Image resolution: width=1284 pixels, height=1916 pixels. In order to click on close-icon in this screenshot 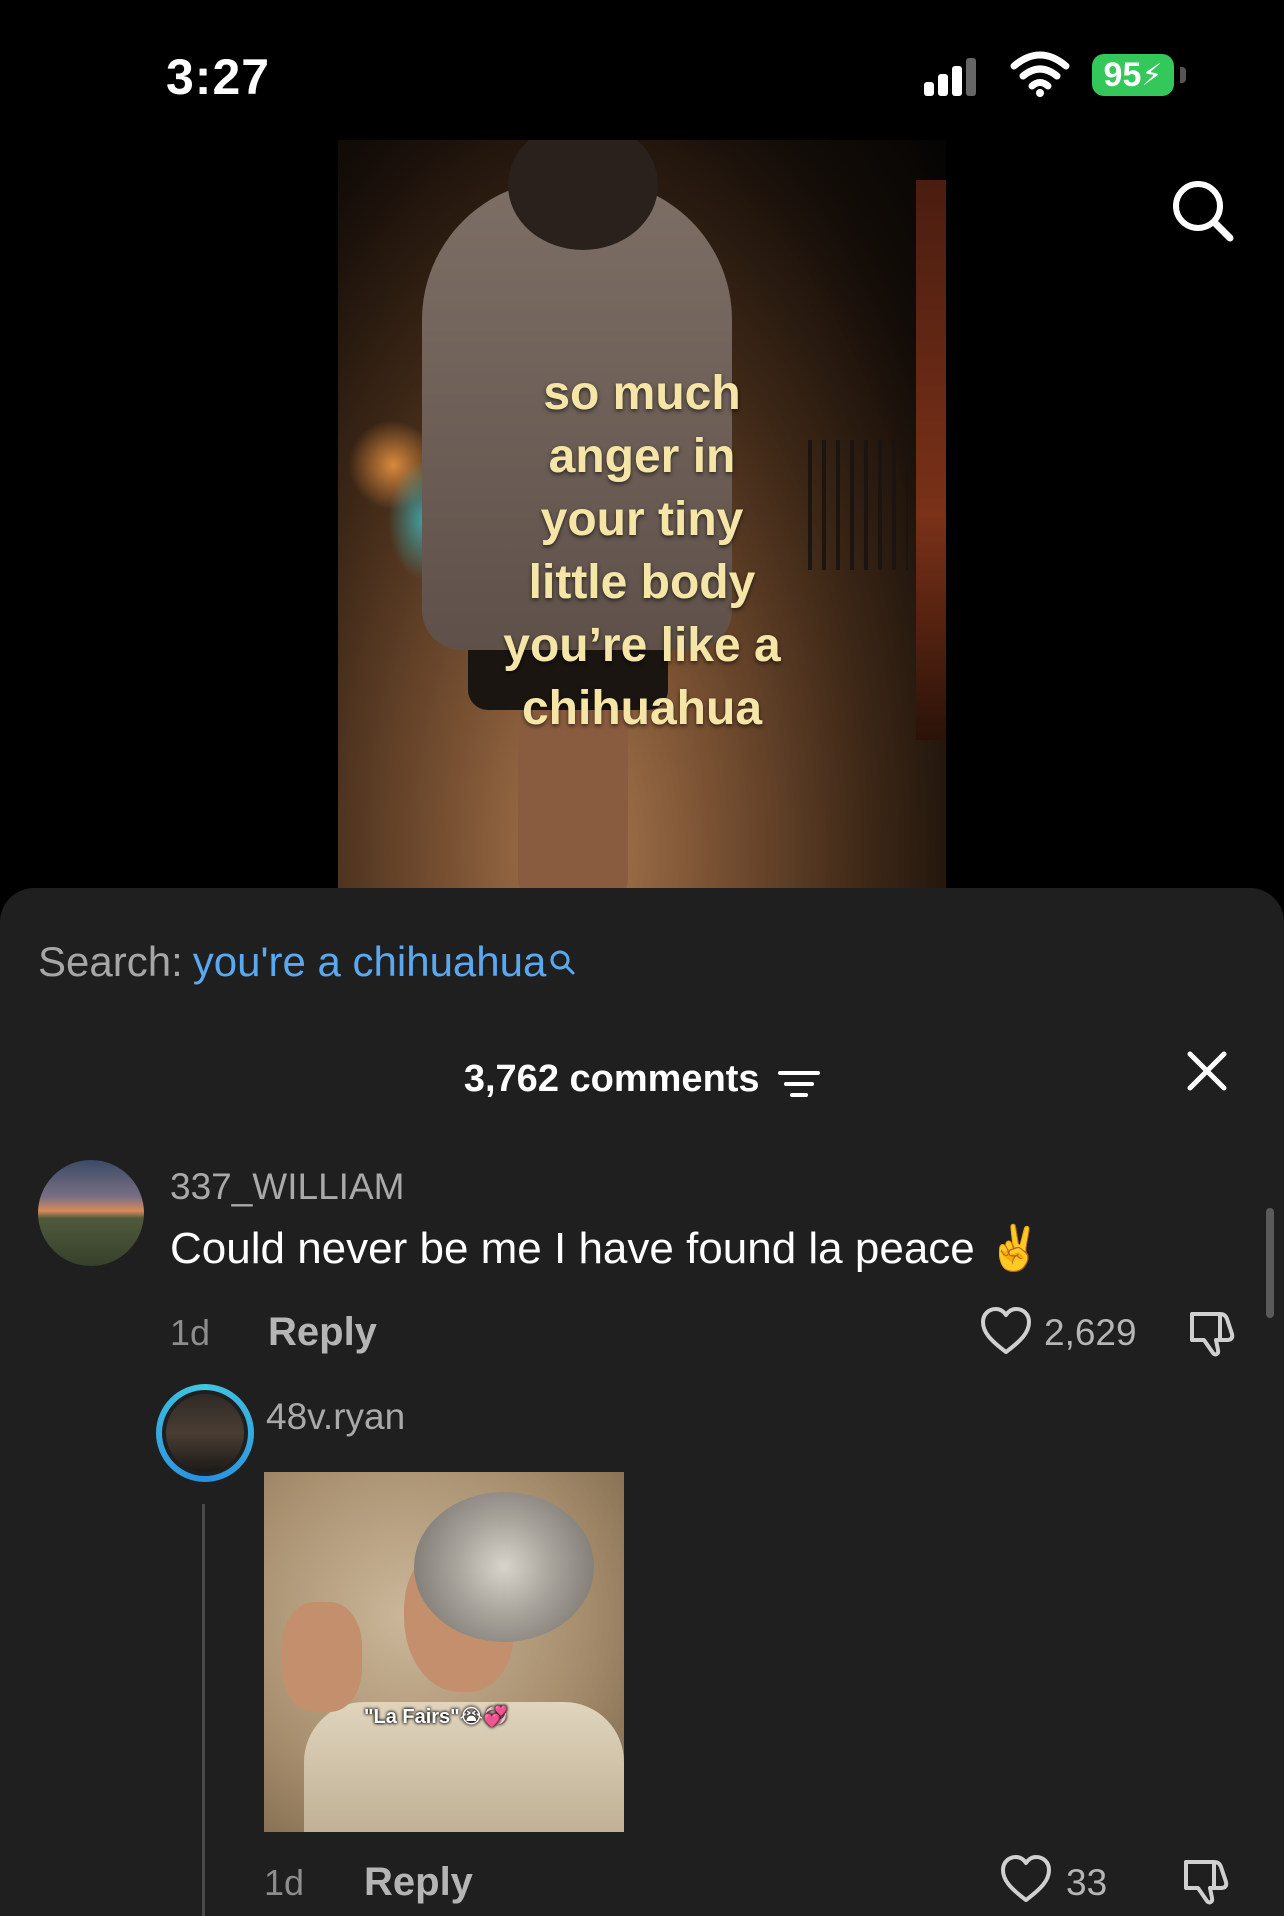, I will do `click(1207, 1071)`.